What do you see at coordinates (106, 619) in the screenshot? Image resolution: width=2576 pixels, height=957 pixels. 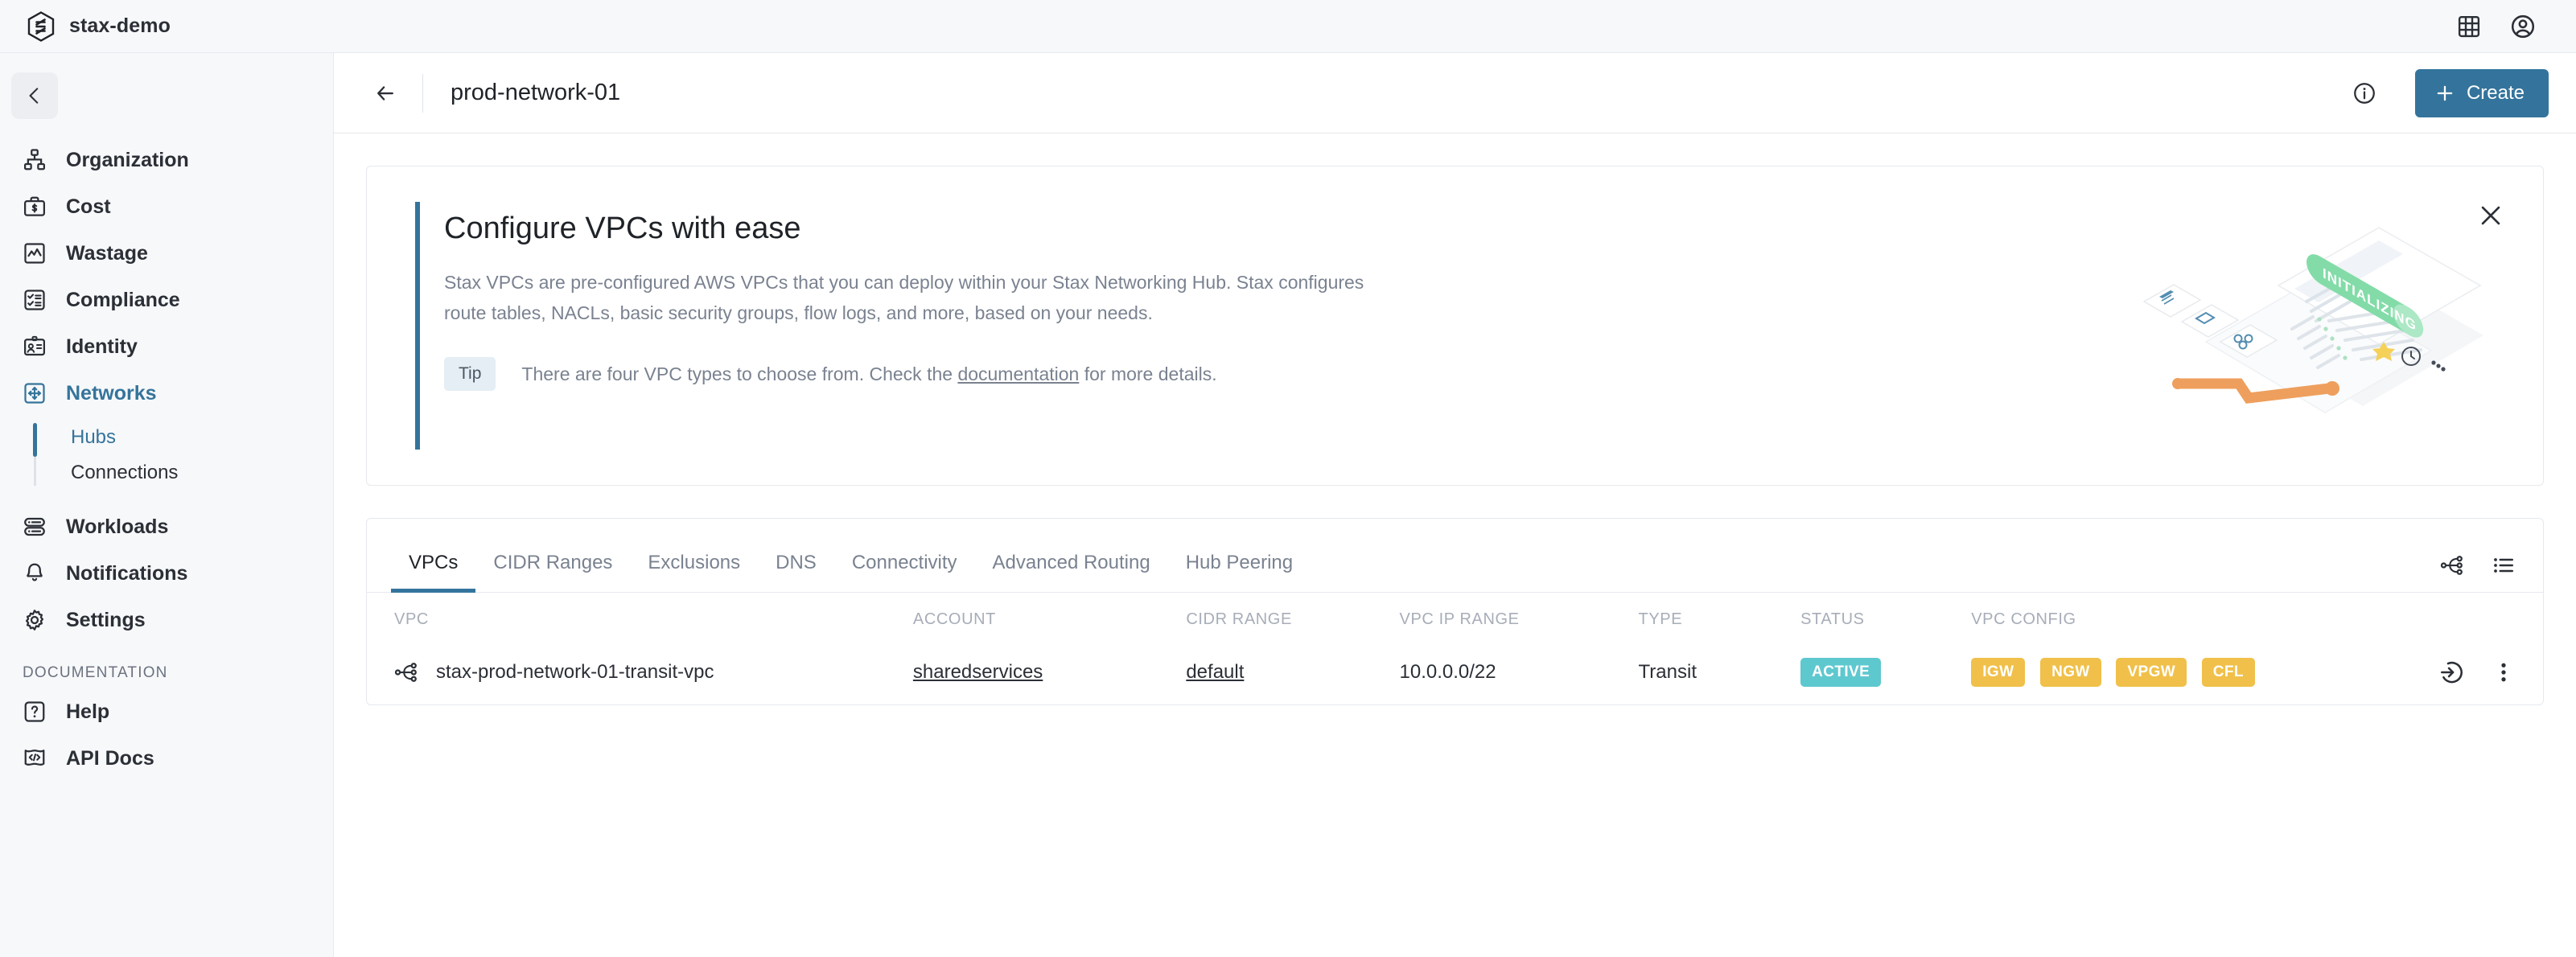 I see `sidebar-item-label: Settings` at bounding box center [106, 619].